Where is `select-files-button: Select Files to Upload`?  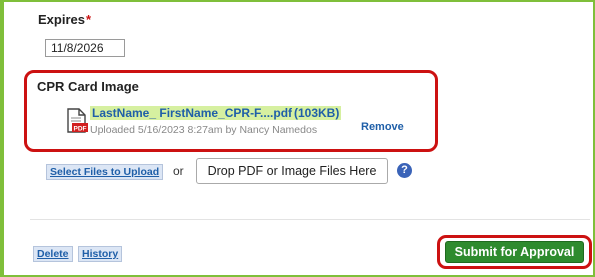 select-files-button: Select Files to Upload is located at coordinates (105, 172).